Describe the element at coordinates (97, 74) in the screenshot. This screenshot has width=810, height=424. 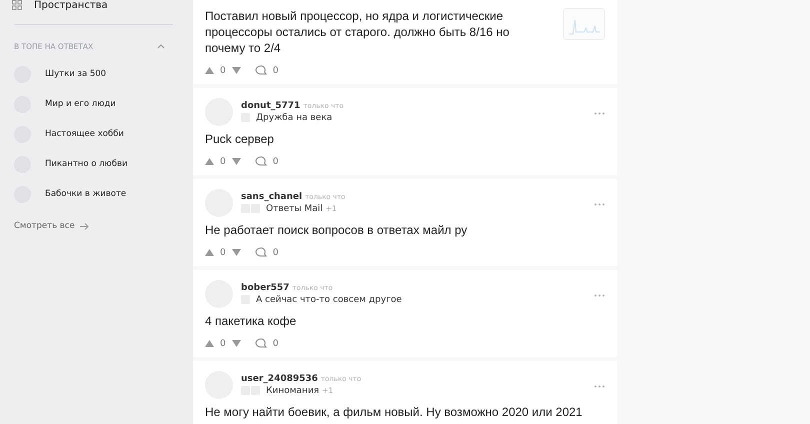
I see `sidebar-item: Шутки за 500` at that location.